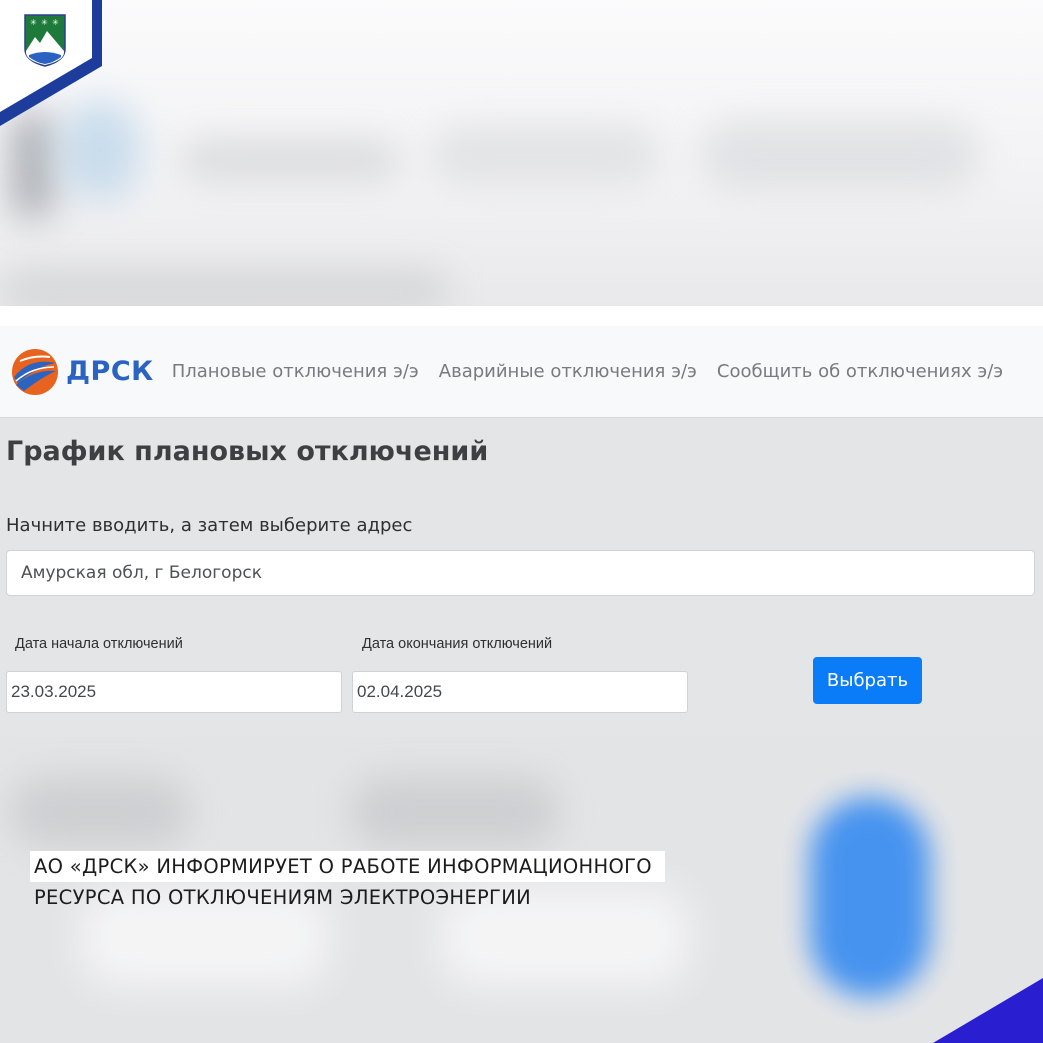 The height and width of the screenshot is (1043, 1043). What do you see at coordinates (247, 451) in the screenshot?
I see `page-title: График плановых отключений` at bounding box center [247, 451].